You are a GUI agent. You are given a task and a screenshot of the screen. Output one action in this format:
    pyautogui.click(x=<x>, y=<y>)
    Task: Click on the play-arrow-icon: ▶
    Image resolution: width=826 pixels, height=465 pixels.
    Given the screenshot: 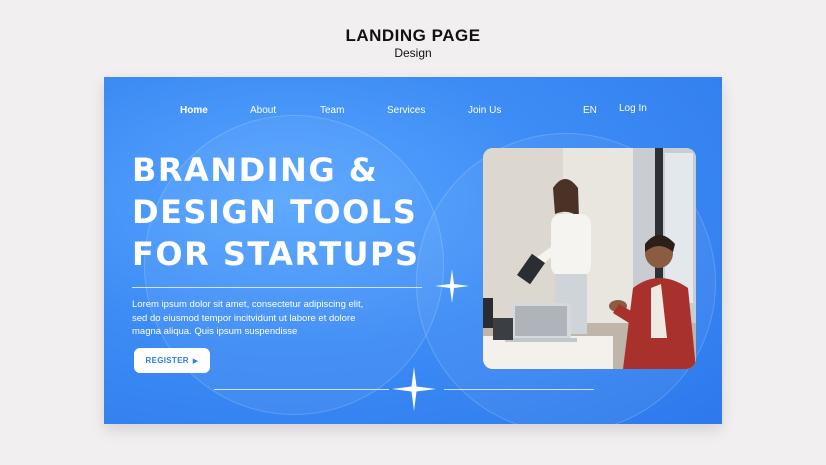 What is the action you would take?
    pyautogui.click(x=195, y=361)
    